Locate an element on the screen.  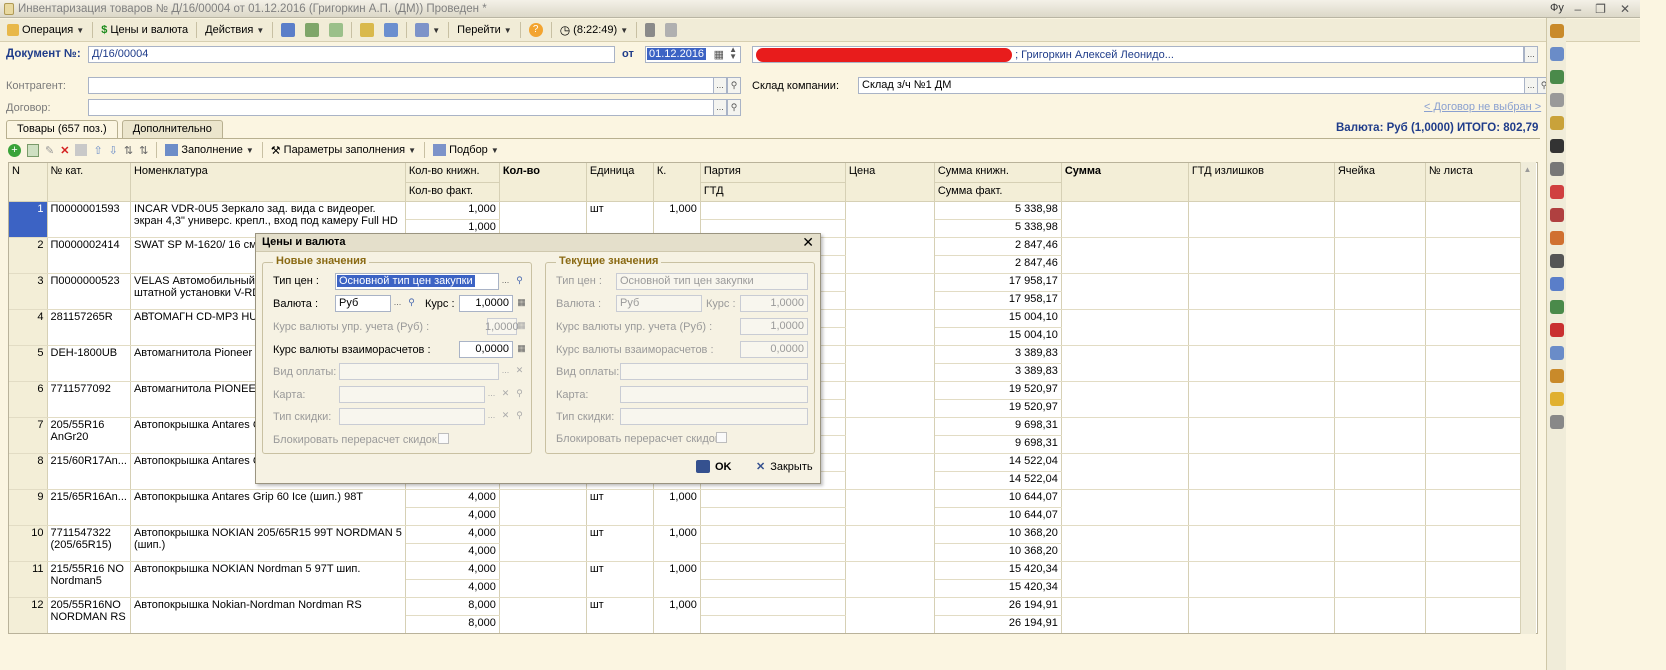
cell-qty-book: 1,000 is located at coordinates (452, 210).